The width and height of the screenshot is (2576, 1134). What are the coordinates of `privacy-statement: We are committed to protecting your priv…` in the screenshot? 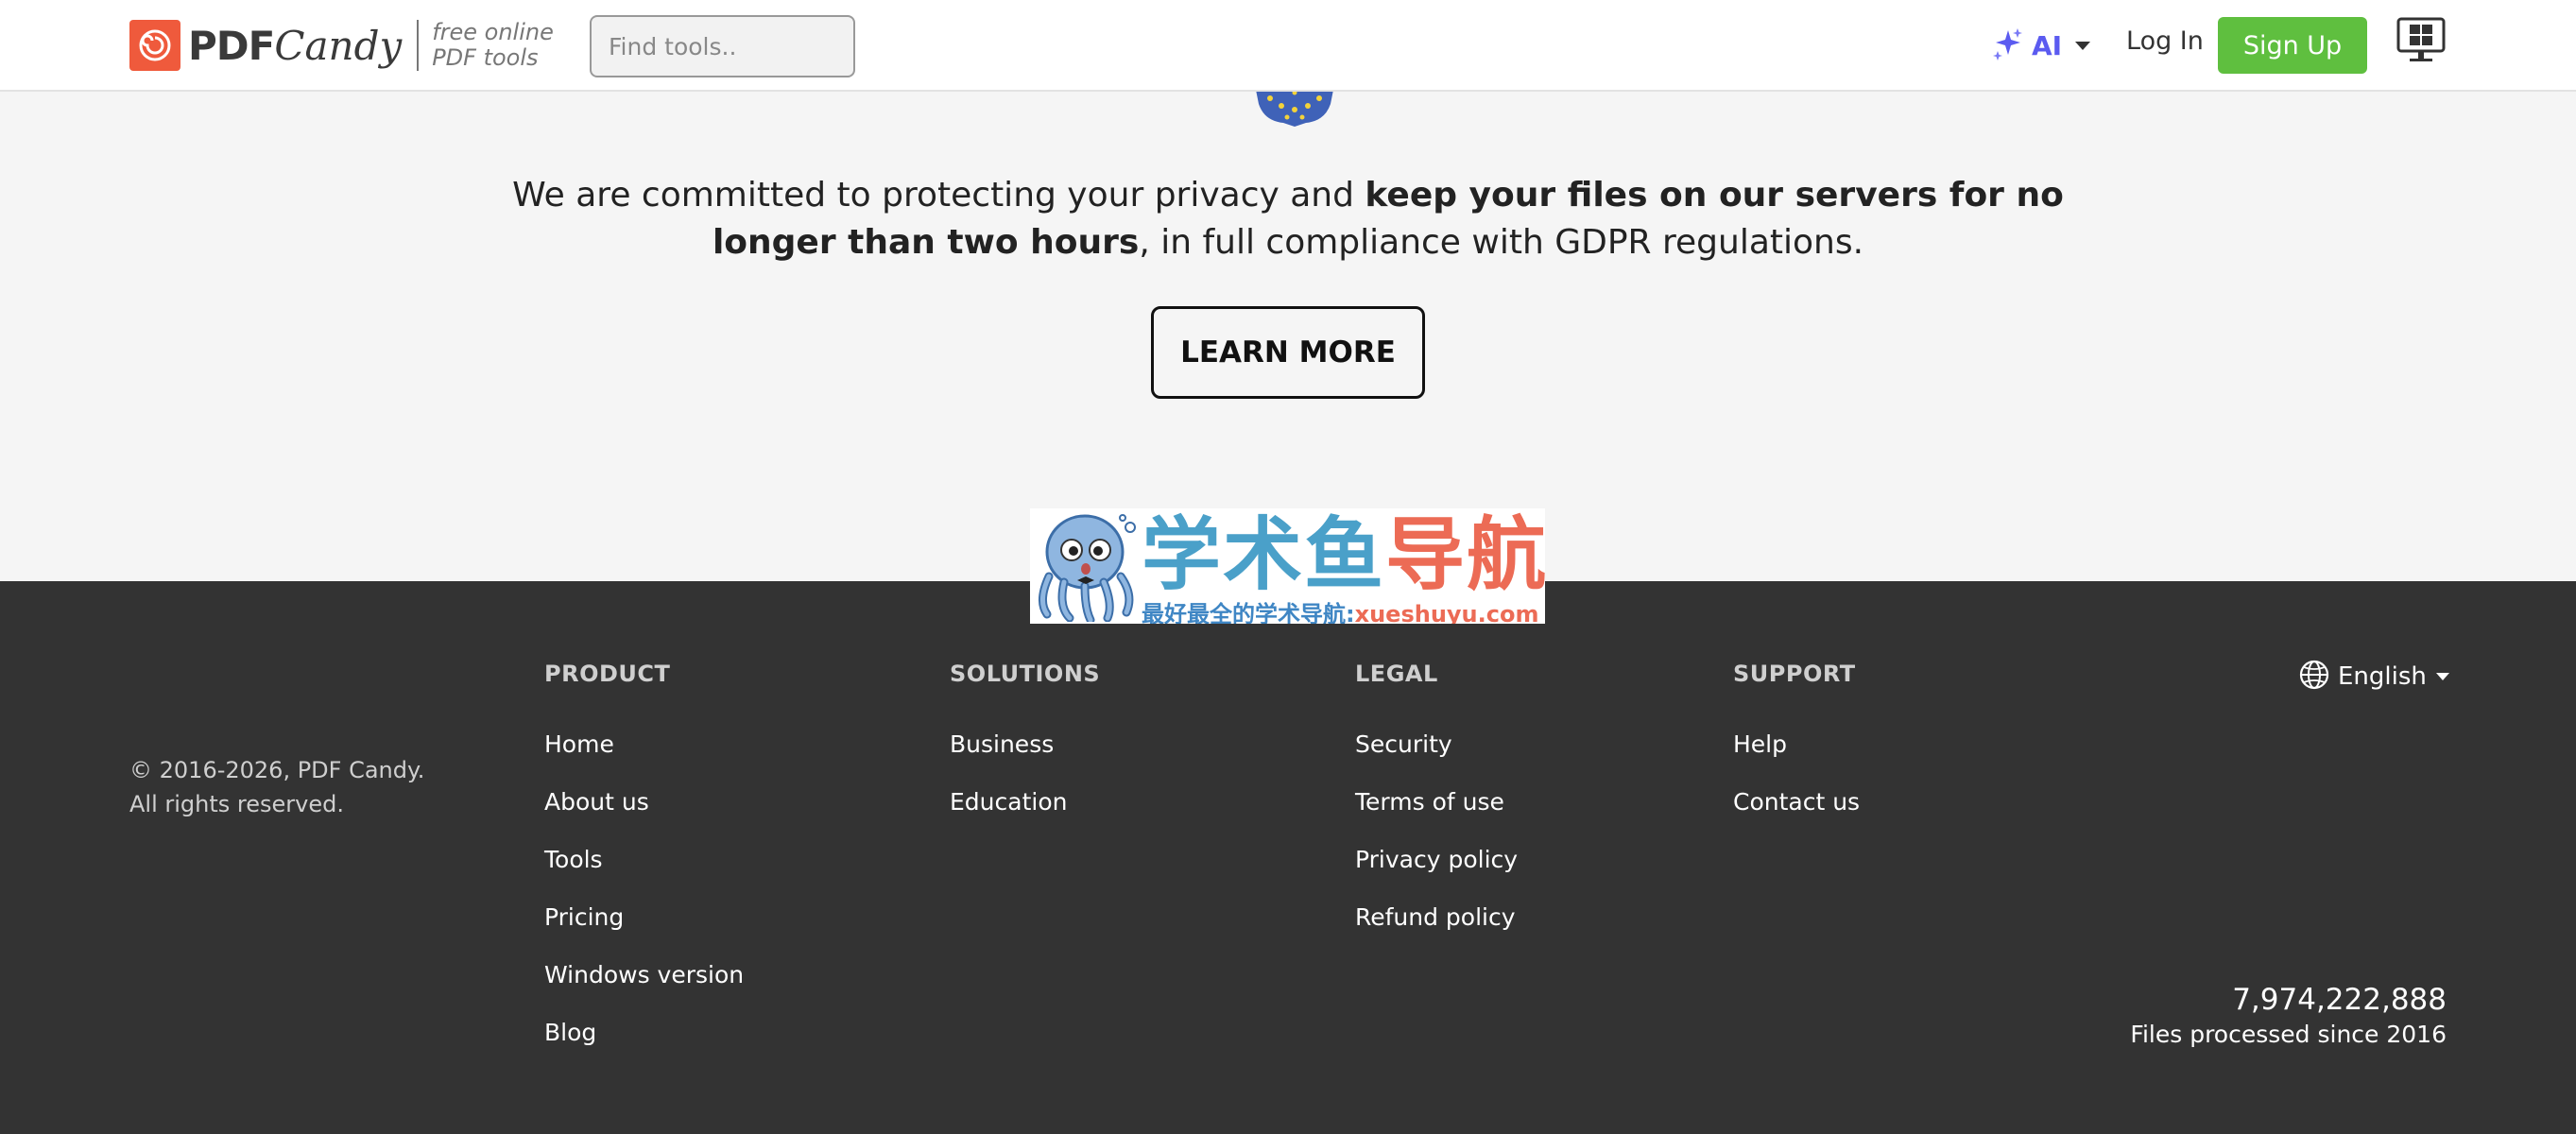 It's located at (1288, 219).